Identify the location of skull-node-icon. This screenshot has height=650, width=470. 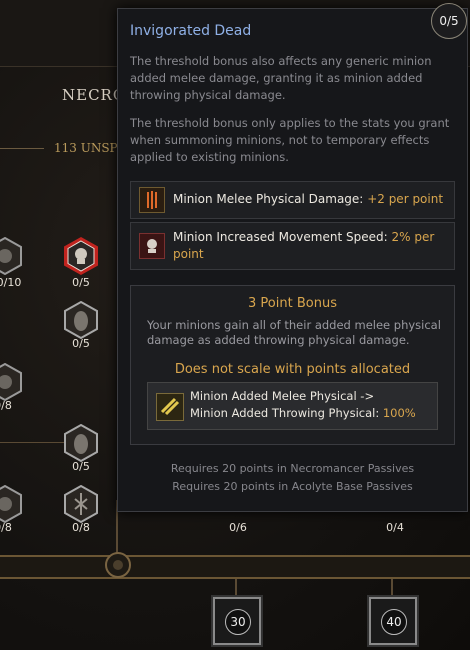
(81, 256).